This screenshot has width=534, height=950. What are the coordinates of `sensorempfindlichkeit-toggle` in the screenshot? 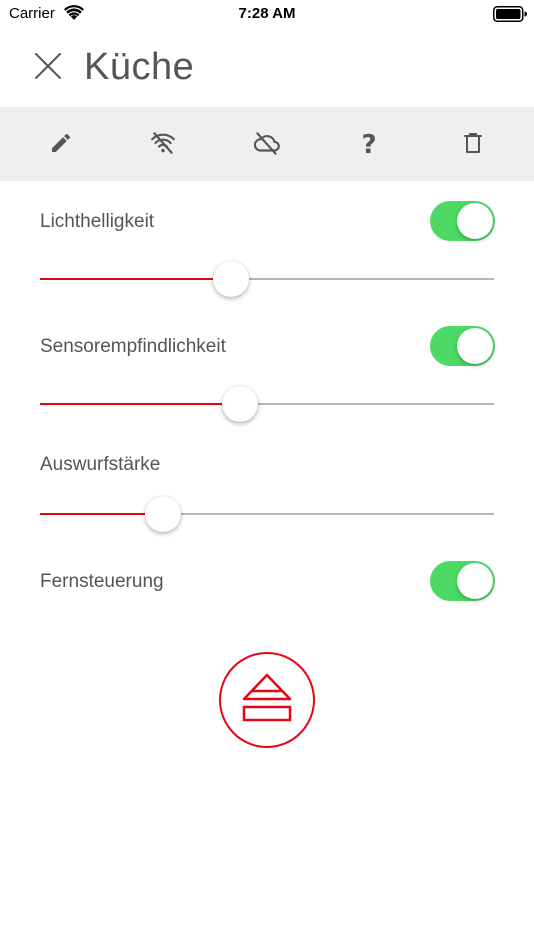 It's located at (462, 346).